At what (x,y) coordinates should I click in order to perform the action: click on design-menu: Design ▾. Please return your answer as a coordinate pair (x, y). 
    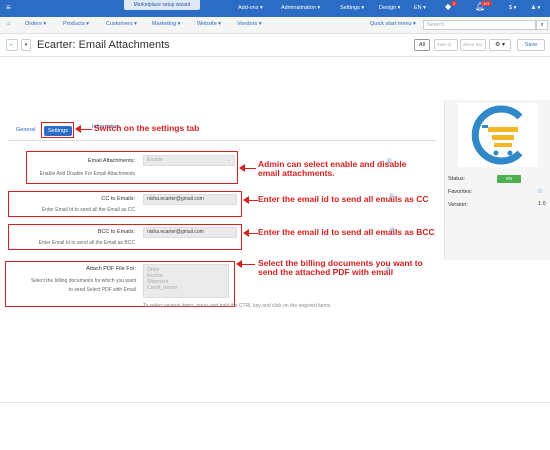
    Looking at the image, I should click on (389, 8).